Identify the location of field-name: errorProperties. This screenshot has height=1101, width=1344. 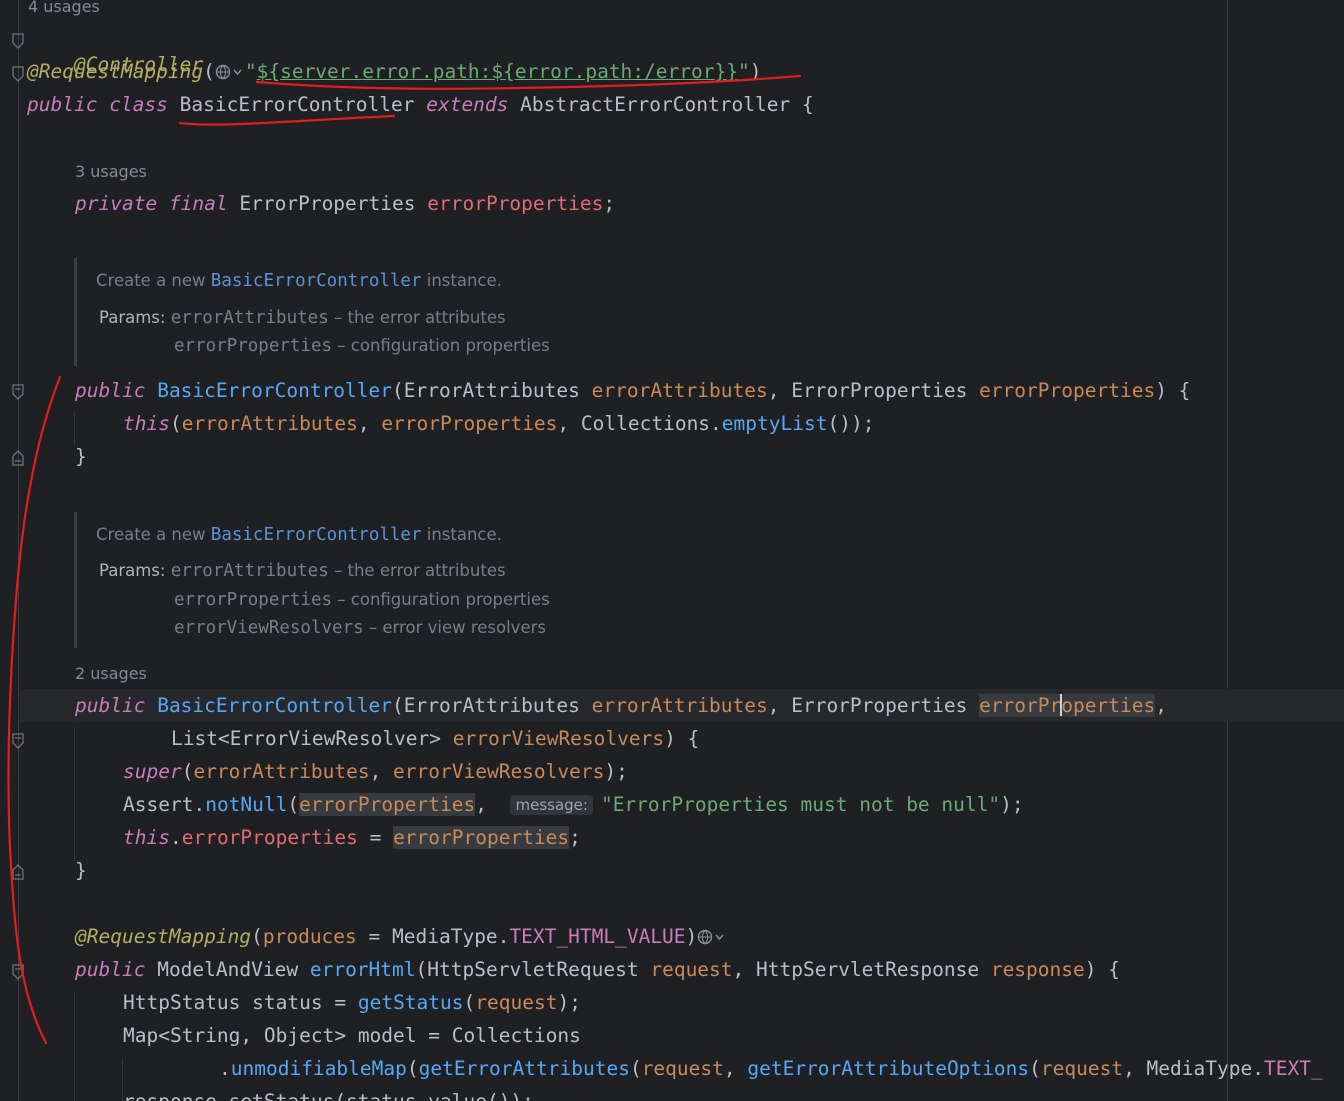
(515, 203).